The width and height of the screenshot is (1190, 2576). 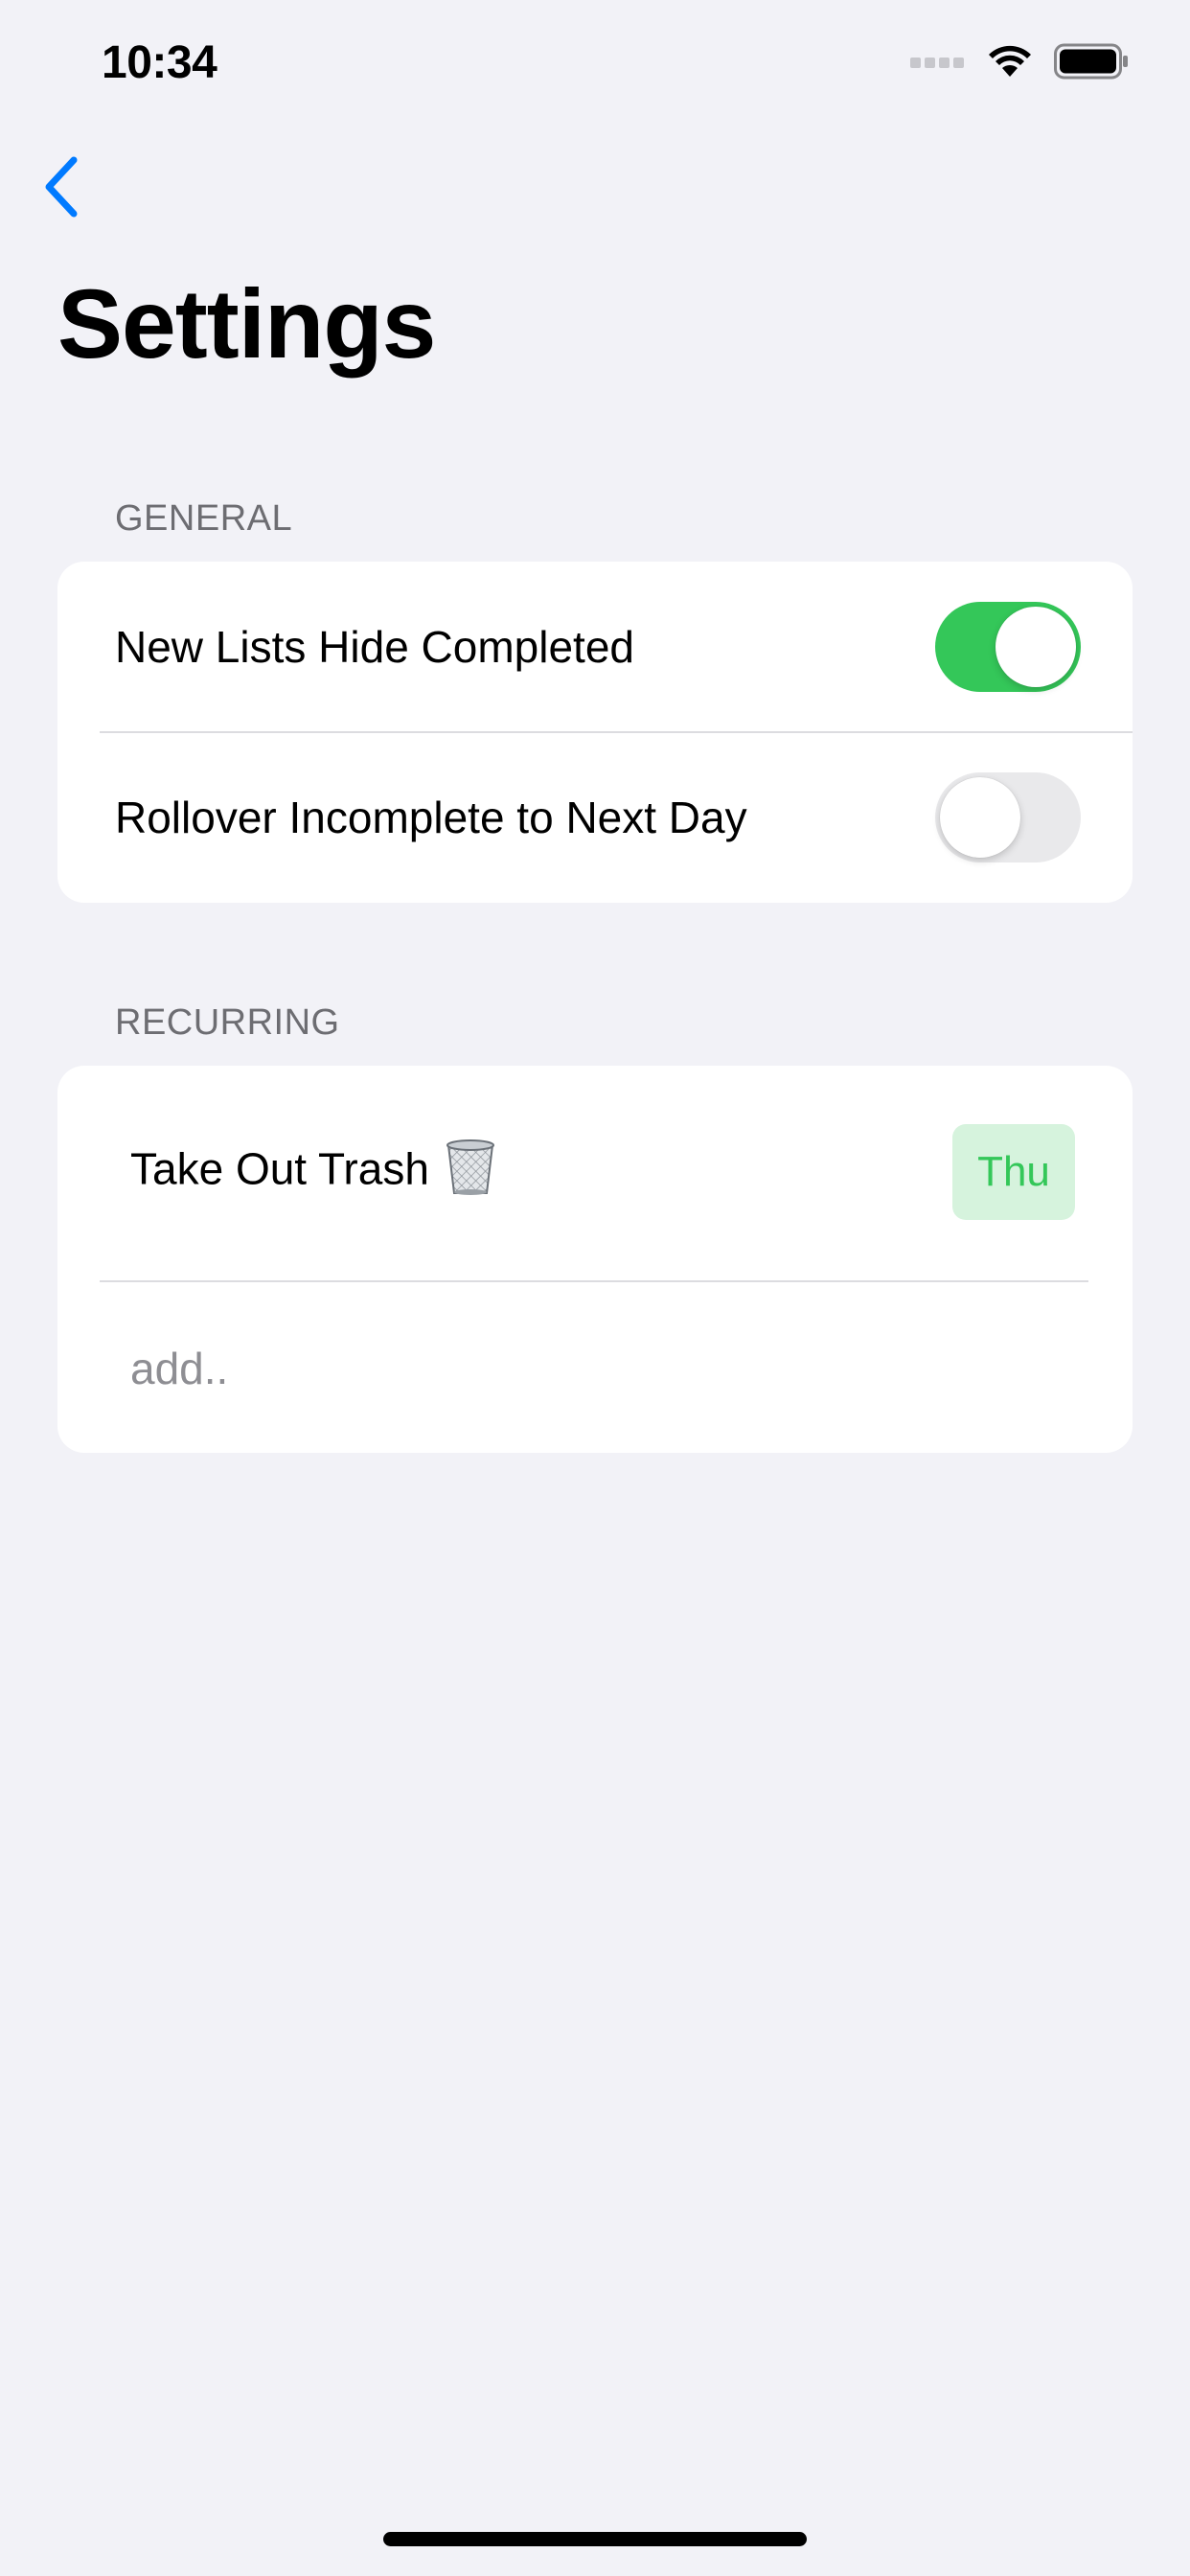 What do you see at coordinates (938, 64) in the screenshot?
I see `cellular-signal-icon` at bounding box center [938, 64].